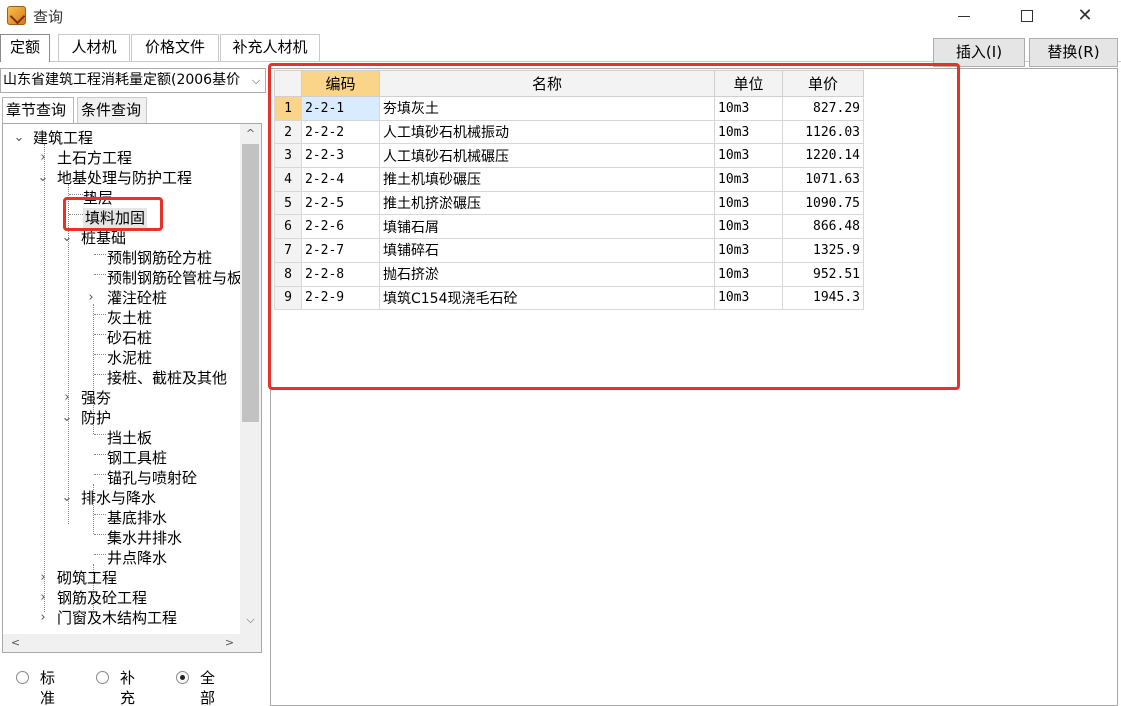 Image resolution: width=1121 pixels, height=706 pixels. I want to click on close-button: ✕, so click(1085, 16).